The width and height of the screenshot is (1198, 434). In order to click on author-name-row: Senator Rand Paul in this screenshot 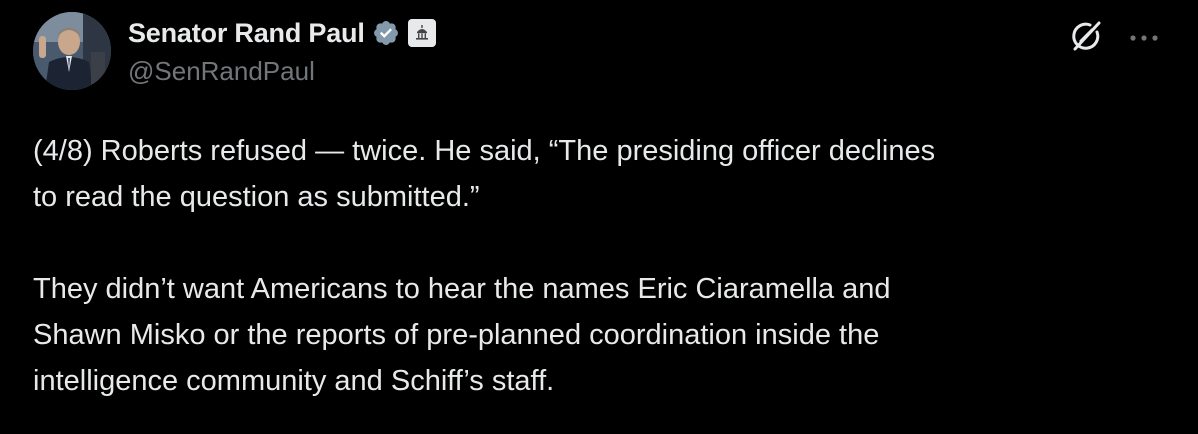, I will do `click(282, 33)`.